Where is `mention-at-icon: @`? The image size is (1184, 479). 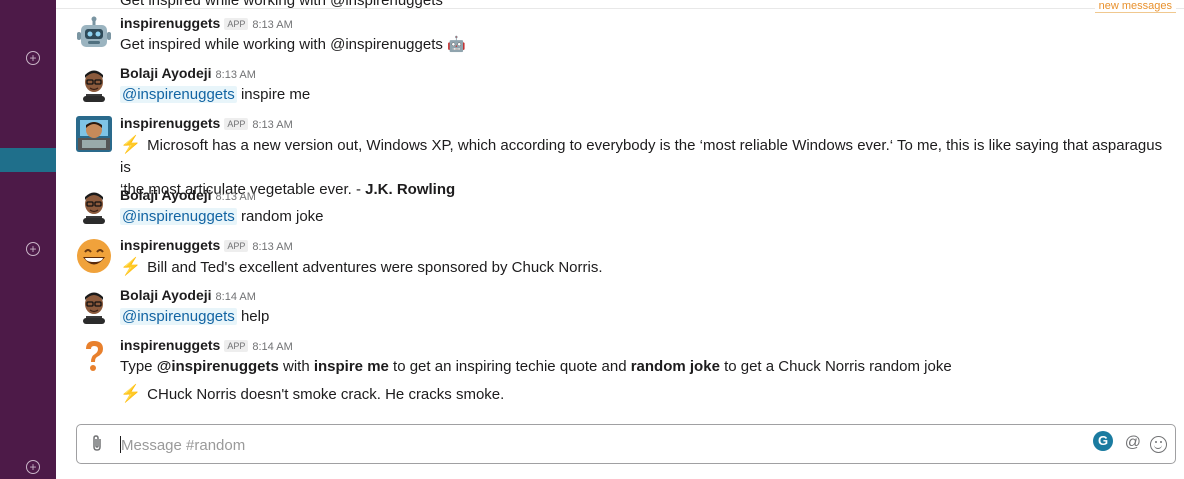
mention-at-icon: @ is located at coordinates (1133, 443).